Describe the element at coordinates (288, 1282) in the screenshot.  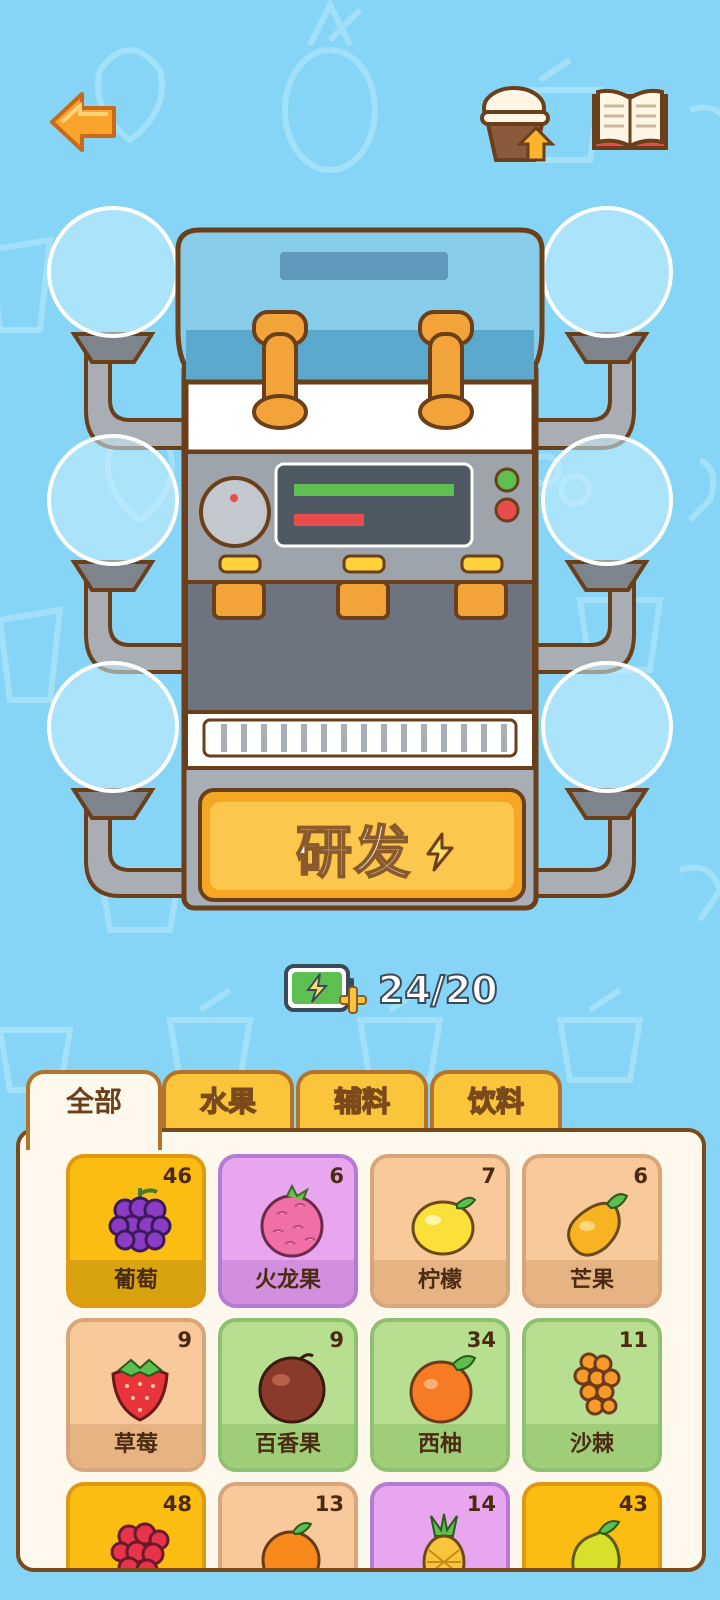
I see `item-name: 火龙果` at that location.